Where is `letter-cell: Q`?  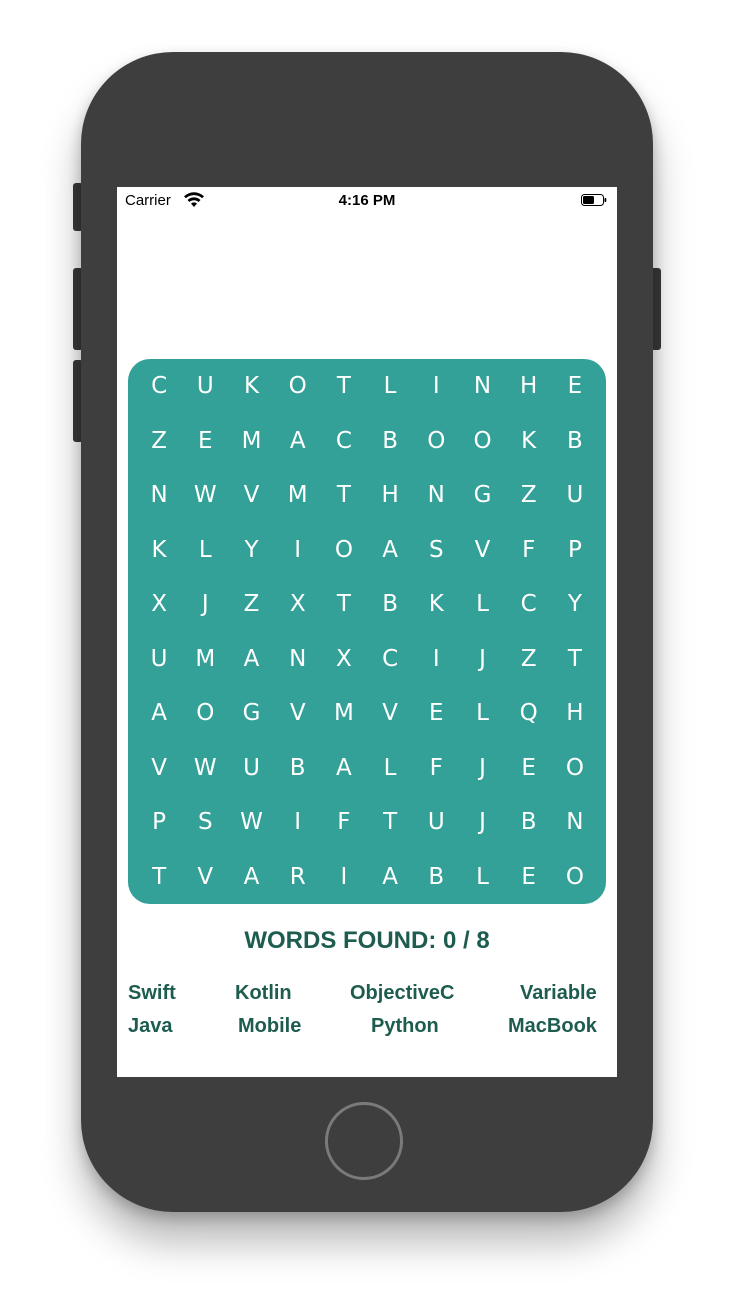
letter-cell: Q is located at coordinates (529, 713).